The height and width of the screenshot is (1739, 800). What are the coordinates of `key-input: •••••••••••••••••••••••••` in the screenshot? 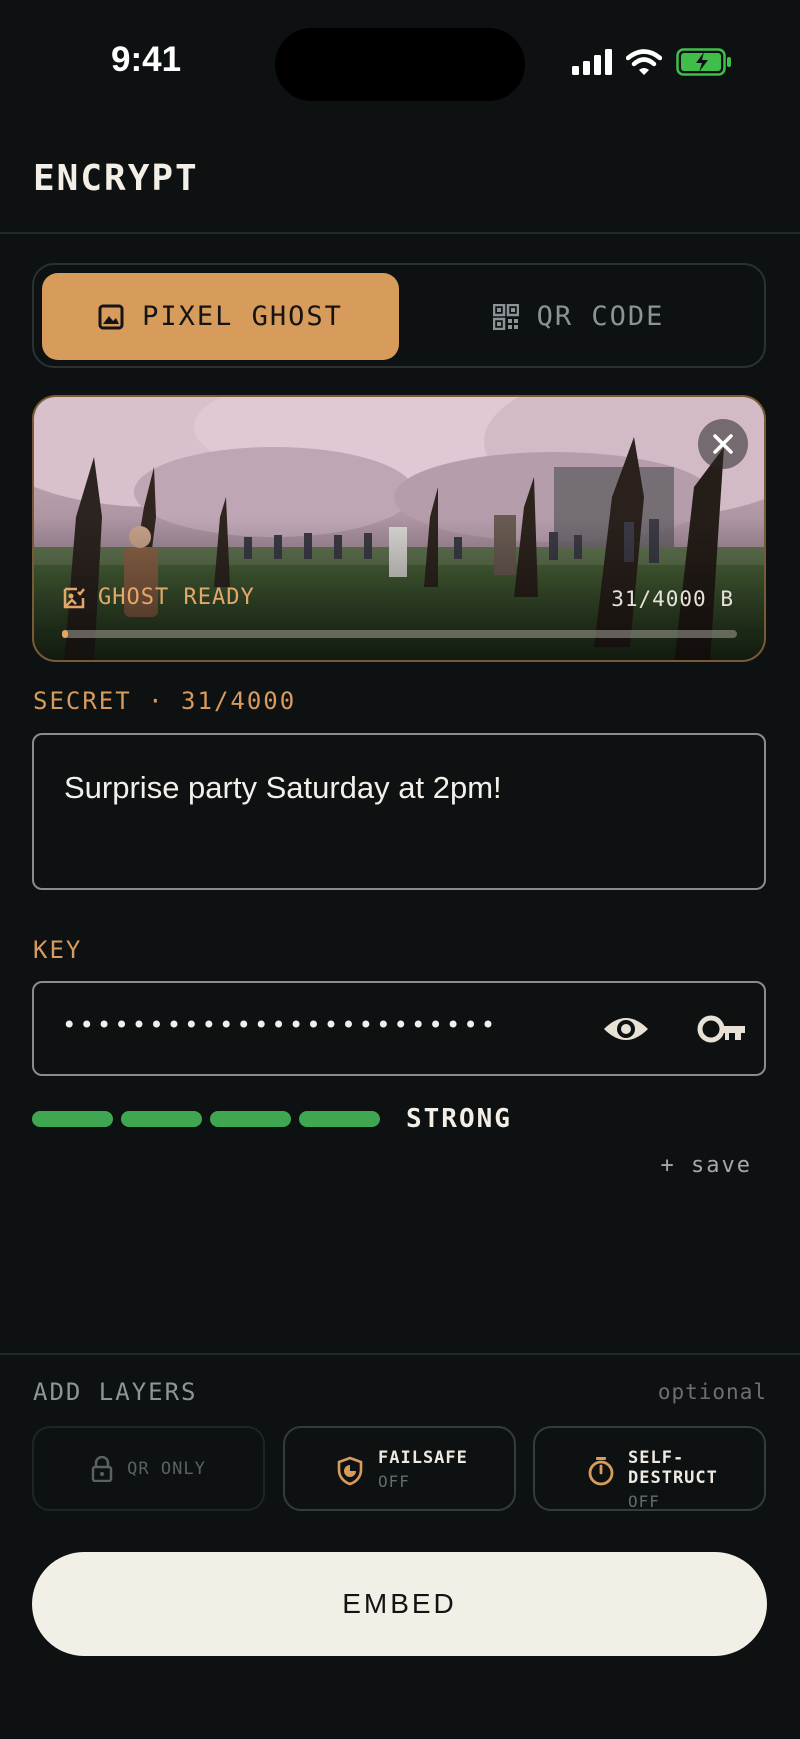 It's located at (399, 1028).